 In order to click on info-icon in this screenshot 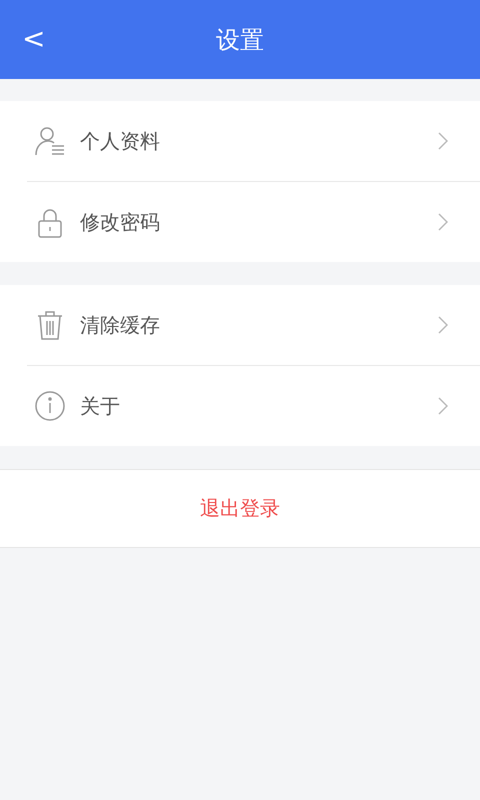, I will do `click(50, 406)`.